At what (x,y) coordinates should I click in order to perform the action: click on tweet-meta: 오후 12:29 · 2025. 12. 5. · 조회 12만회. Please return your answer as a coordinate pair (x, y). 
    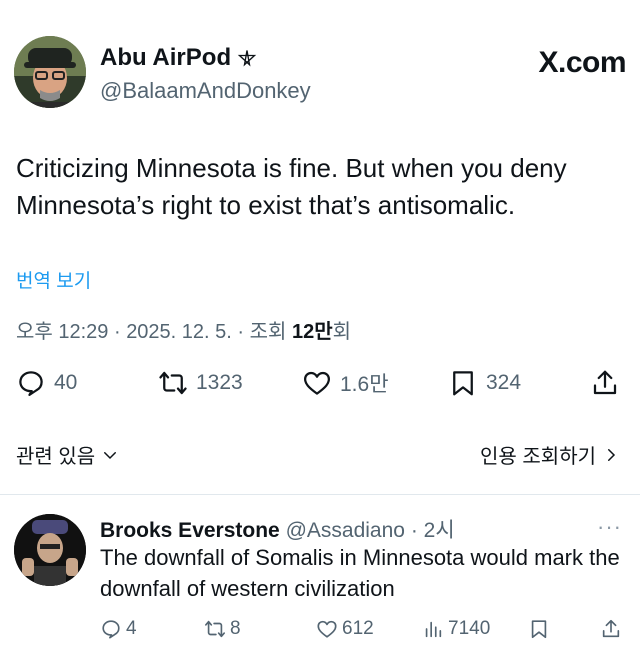
    Looking at the image, I should click on (183, 329).